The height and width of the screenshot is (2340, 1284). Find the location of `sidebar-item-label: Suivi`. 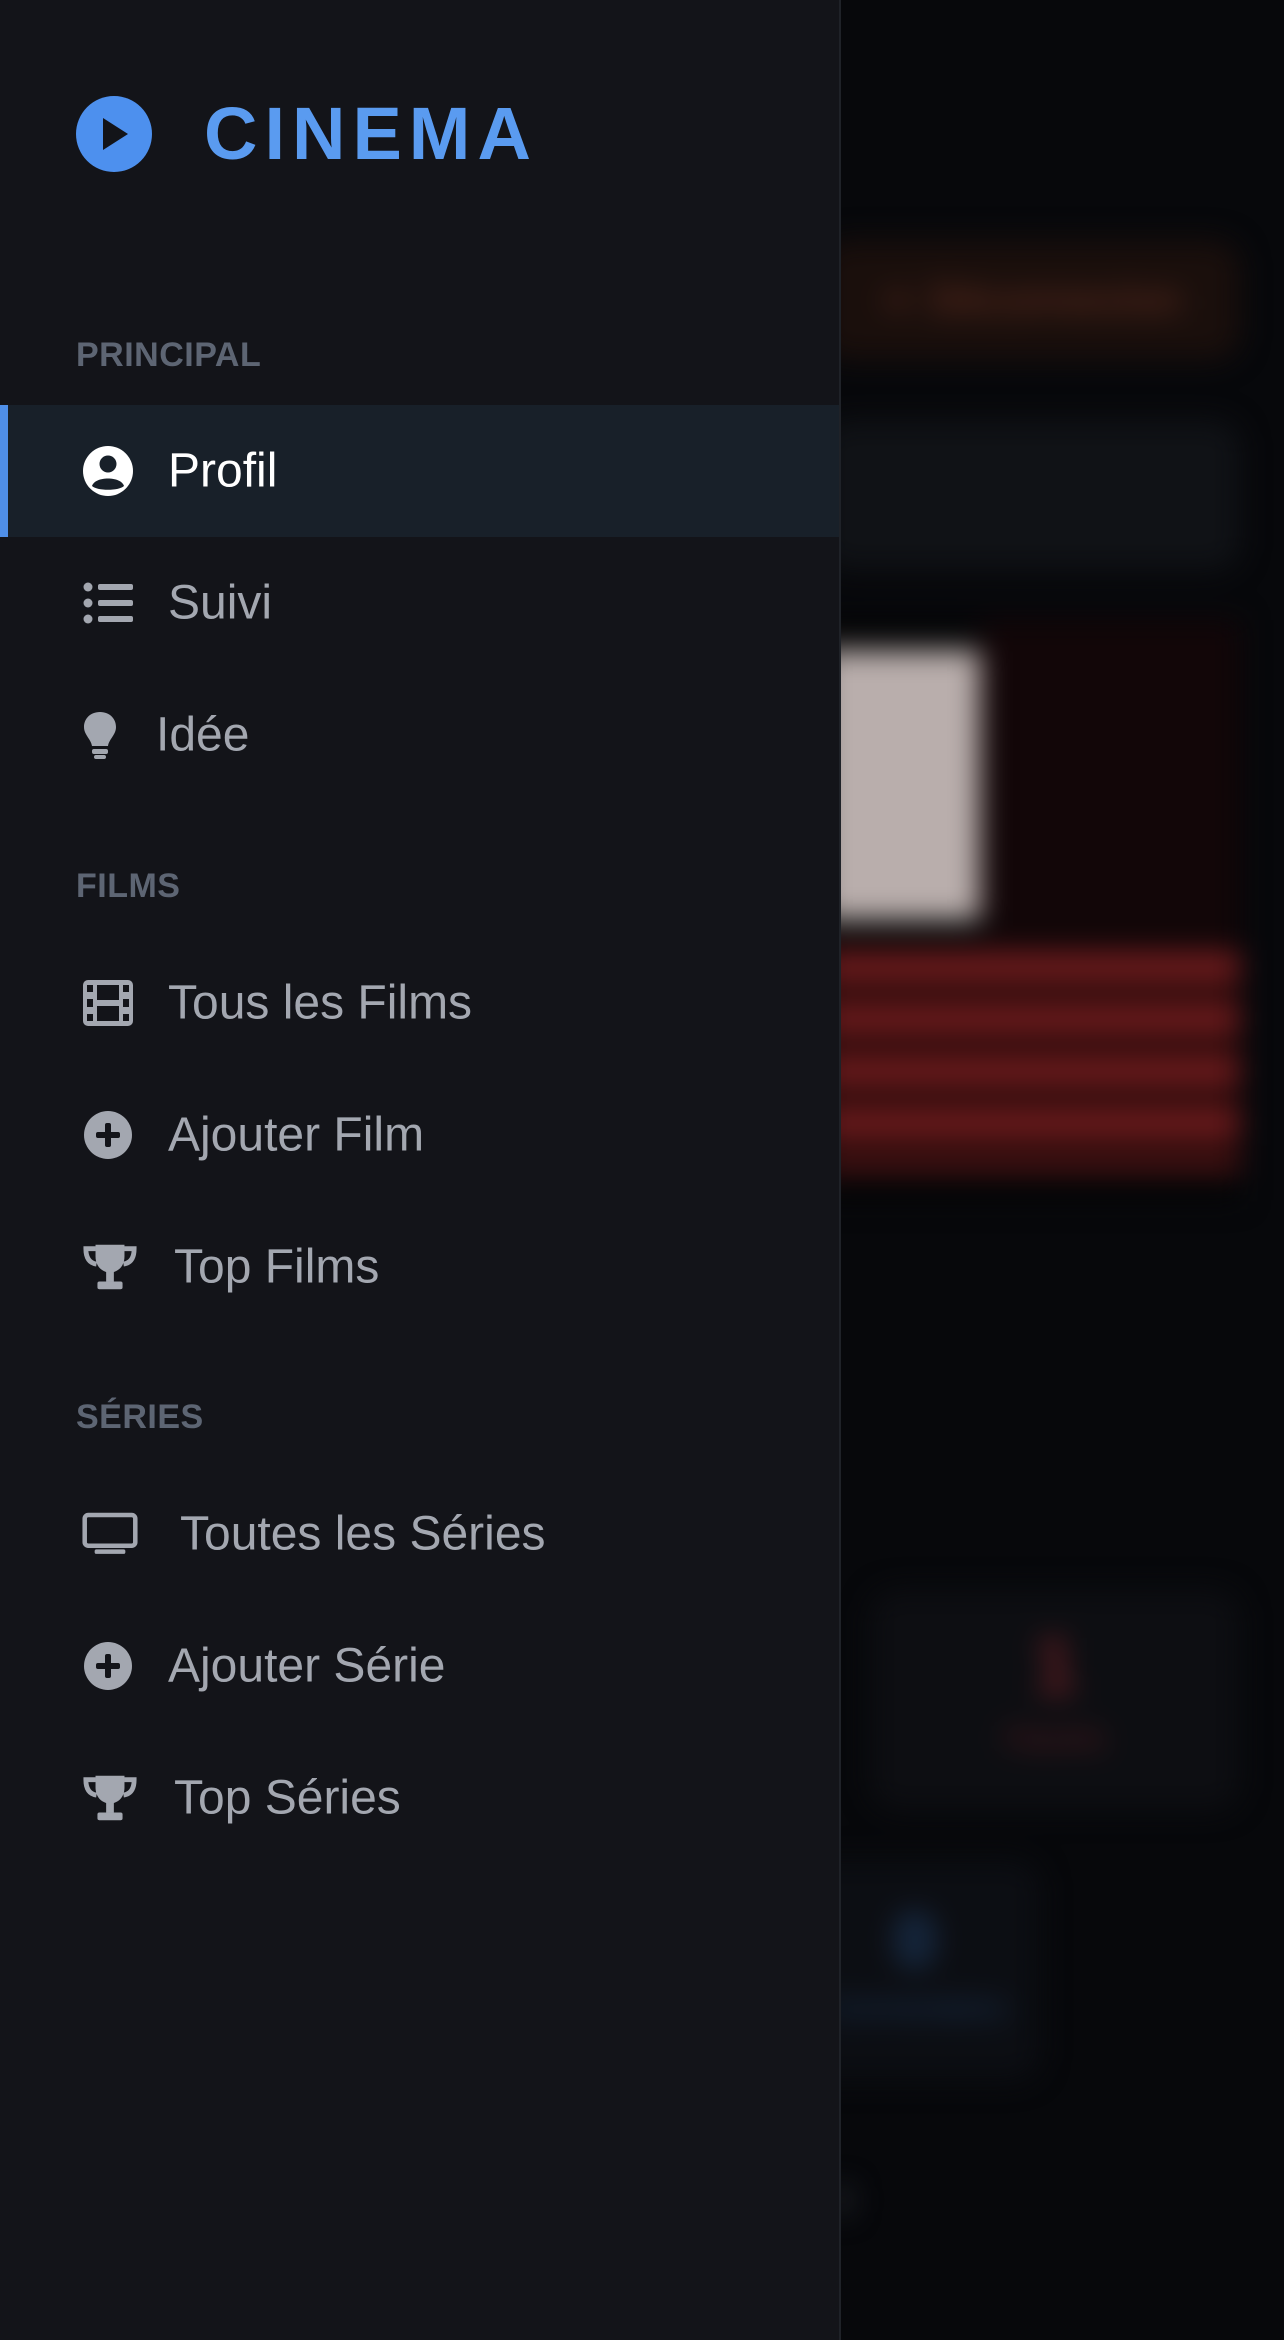

sidebar-item-label: Suivi is located at coordinates (220, 603).